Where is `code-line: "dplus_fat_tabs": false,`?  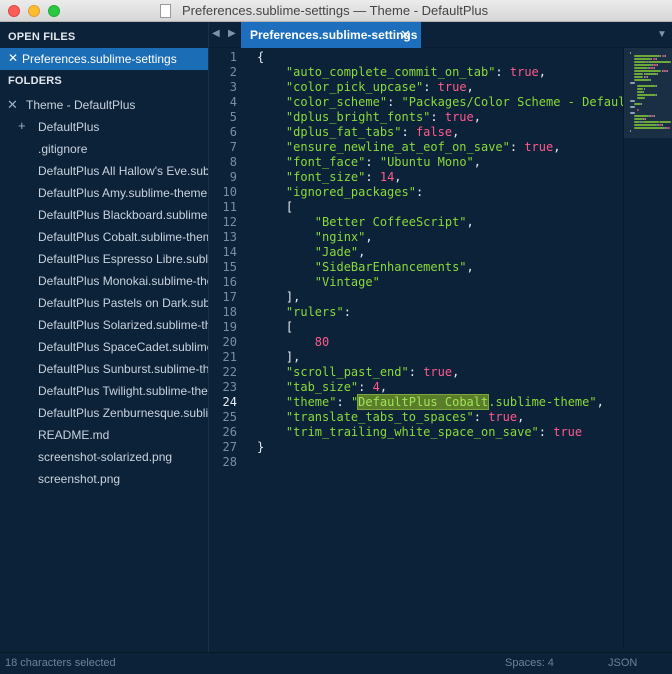
code-line: "dplus_fat_tabs": false, is located at coordinates (358, 132).